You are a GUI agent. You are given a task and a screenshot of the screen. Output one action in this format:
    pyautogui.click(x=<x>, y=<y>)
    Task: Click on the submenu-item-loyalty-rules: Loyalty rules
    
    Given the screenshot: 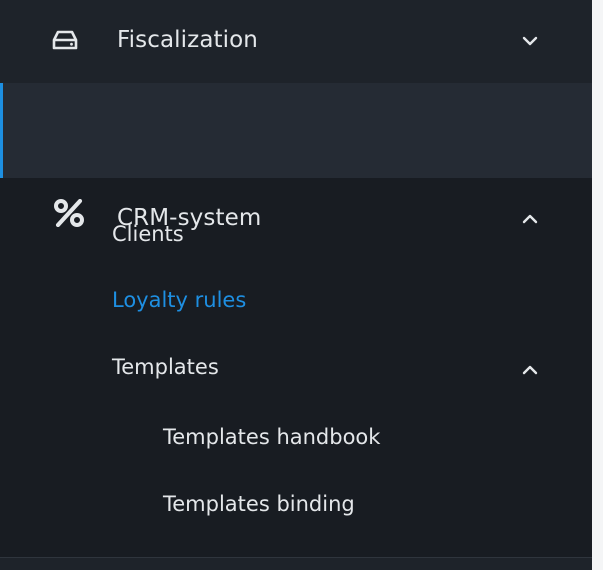 What is the action you would take?
    pyautogui.click(x=179, y=300)
    